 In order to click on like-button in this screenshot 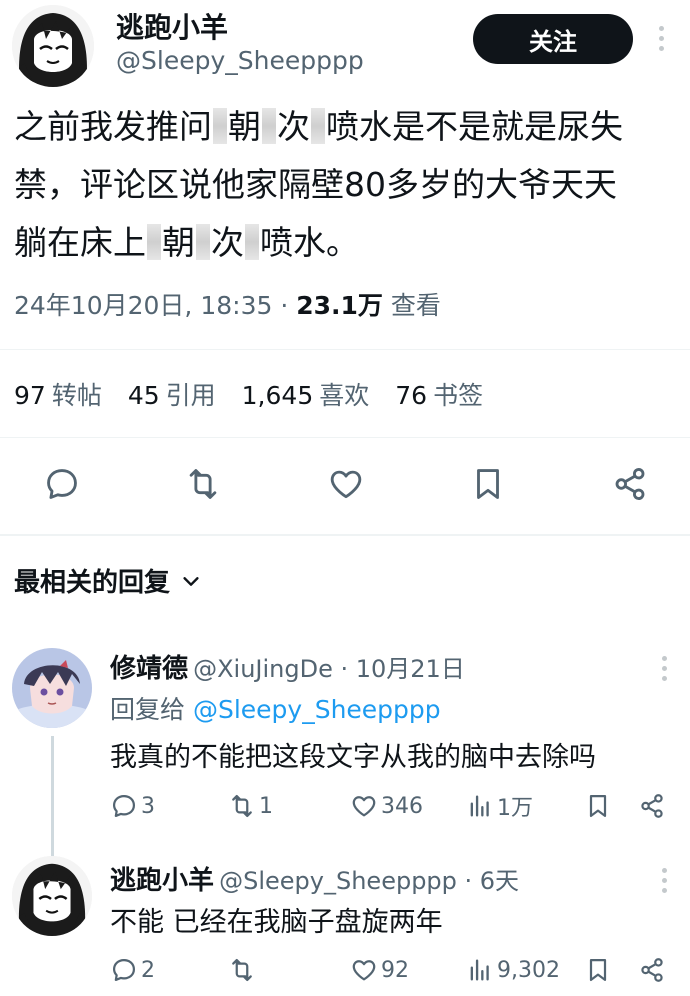, I will do `click(346, 484)`.